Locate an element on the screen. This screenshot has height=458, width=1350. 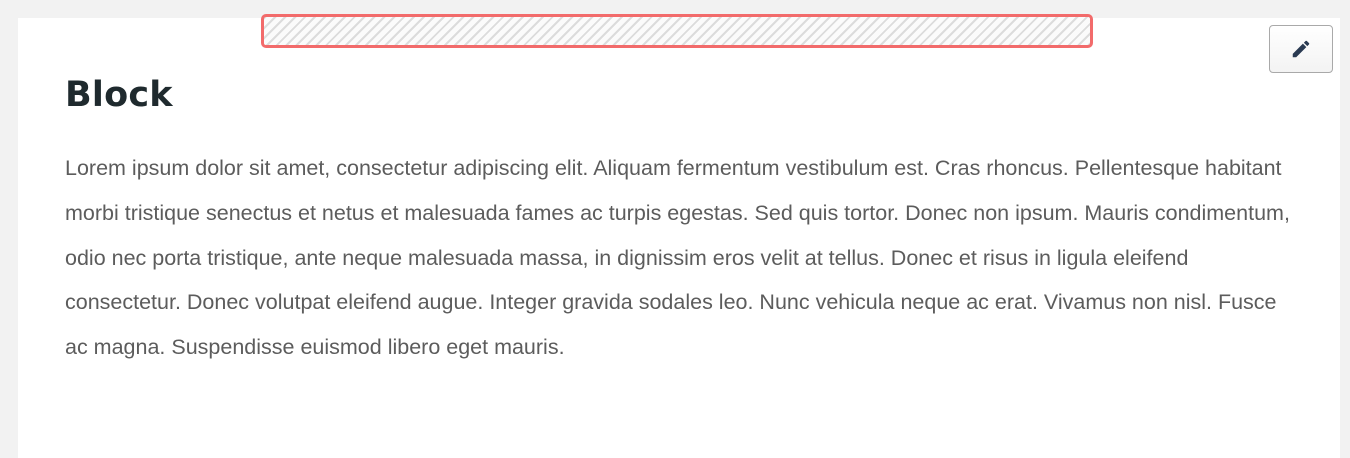
drop-zone-placeholder is located at coordinates (677, 31).